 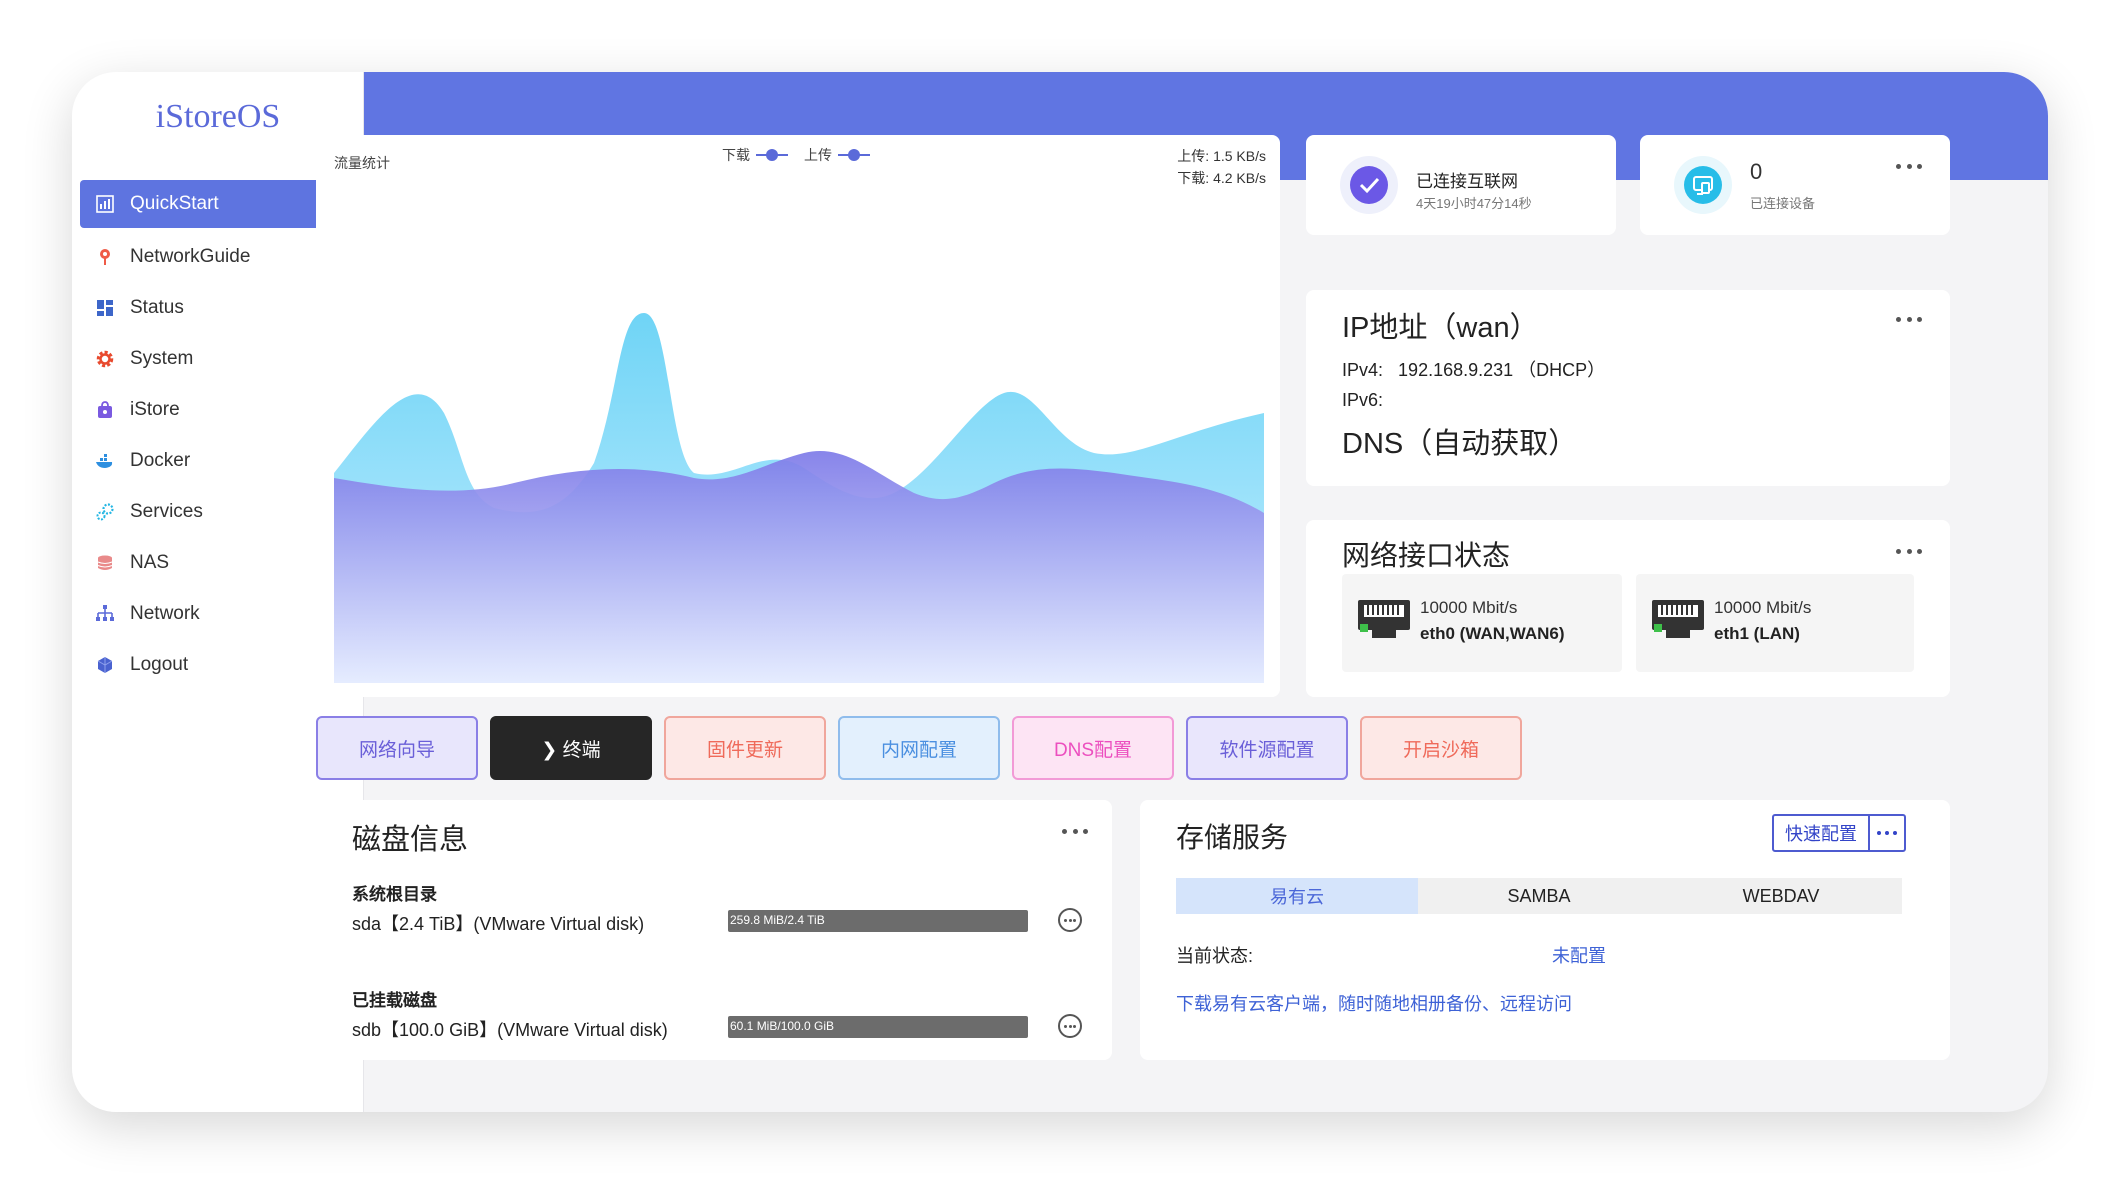 What do you see at coordinates (777, 920) in the screenshot?
I see `disk-sda-usage: 259.8 MiB/2.4 TiB` at bounding box center [777, 920].